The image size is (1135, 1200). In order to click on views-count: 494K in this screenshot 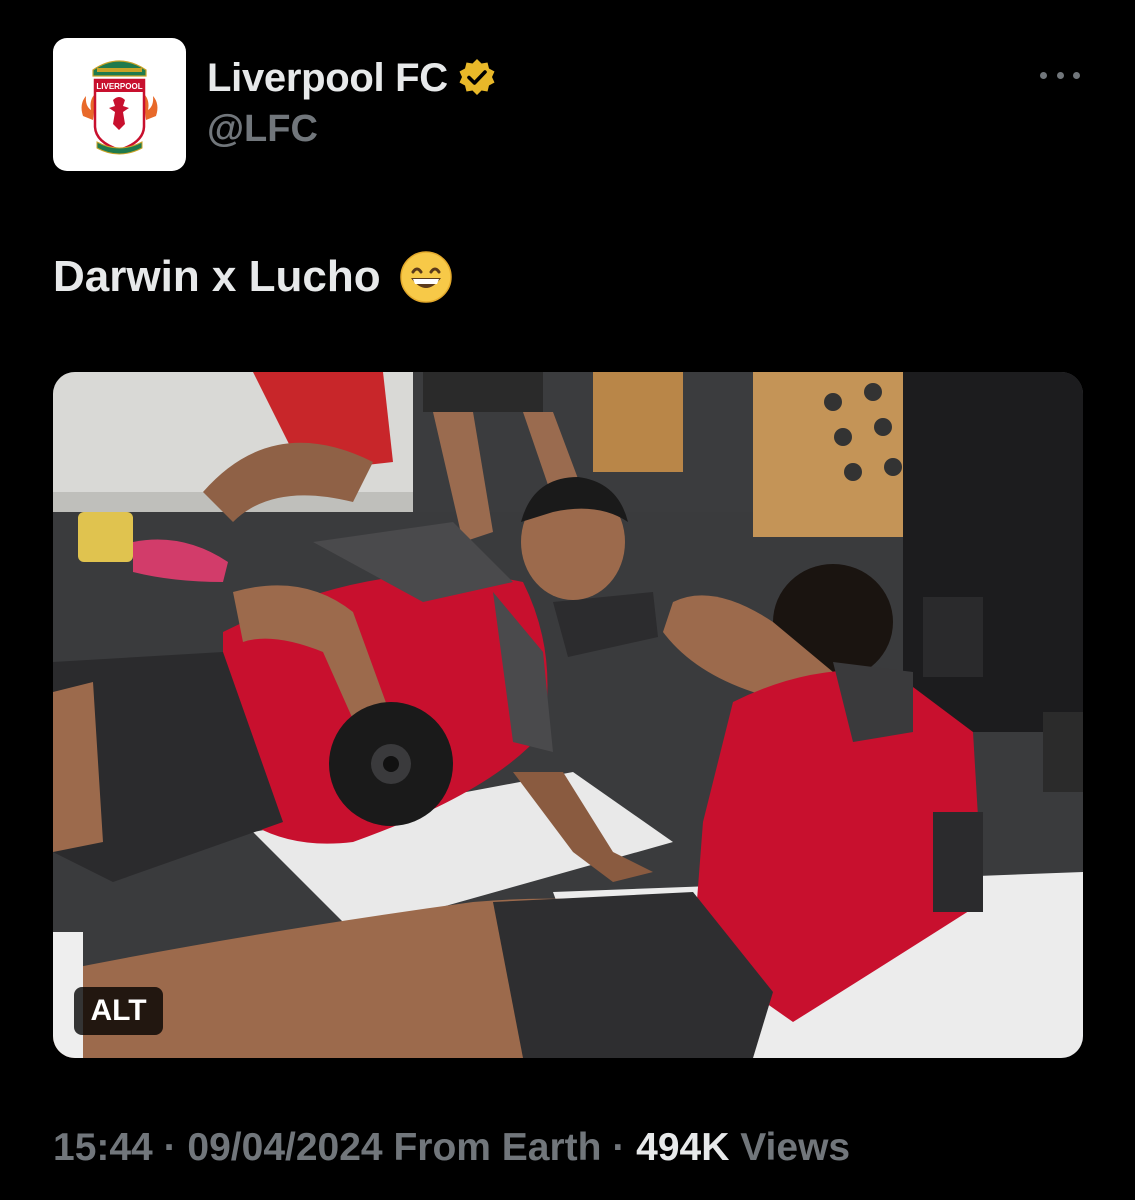, I will do `click(682, 1147)`.